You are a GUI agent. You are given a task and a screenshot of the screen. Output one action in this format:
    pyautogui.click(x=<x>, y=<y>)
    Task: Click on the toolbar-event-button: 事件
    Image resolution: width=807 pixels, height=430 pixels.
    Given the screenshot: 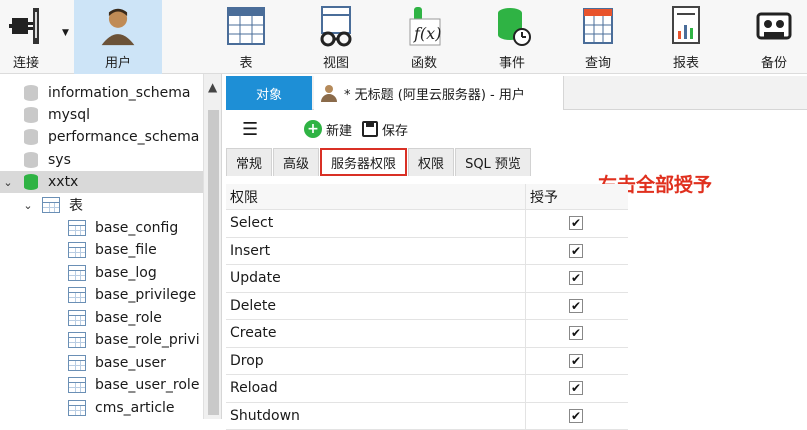 What is the action you would take?
    pyautogui.click(x=512, y=37)
    